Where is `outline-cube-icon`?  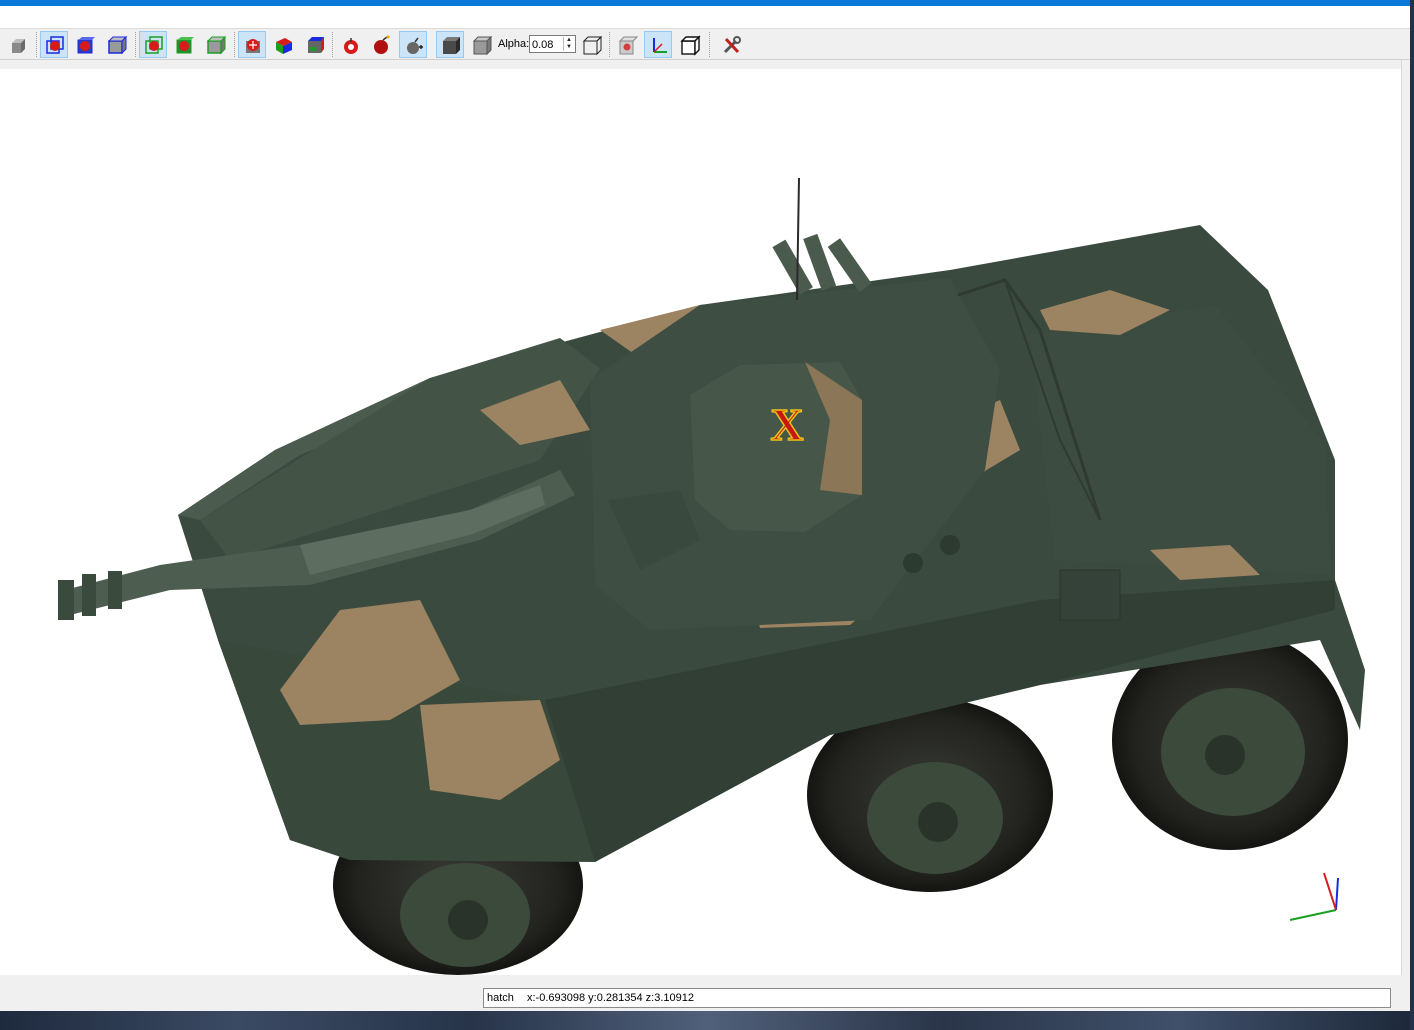 outline-cube-icon is located at coordinates (690, 45).